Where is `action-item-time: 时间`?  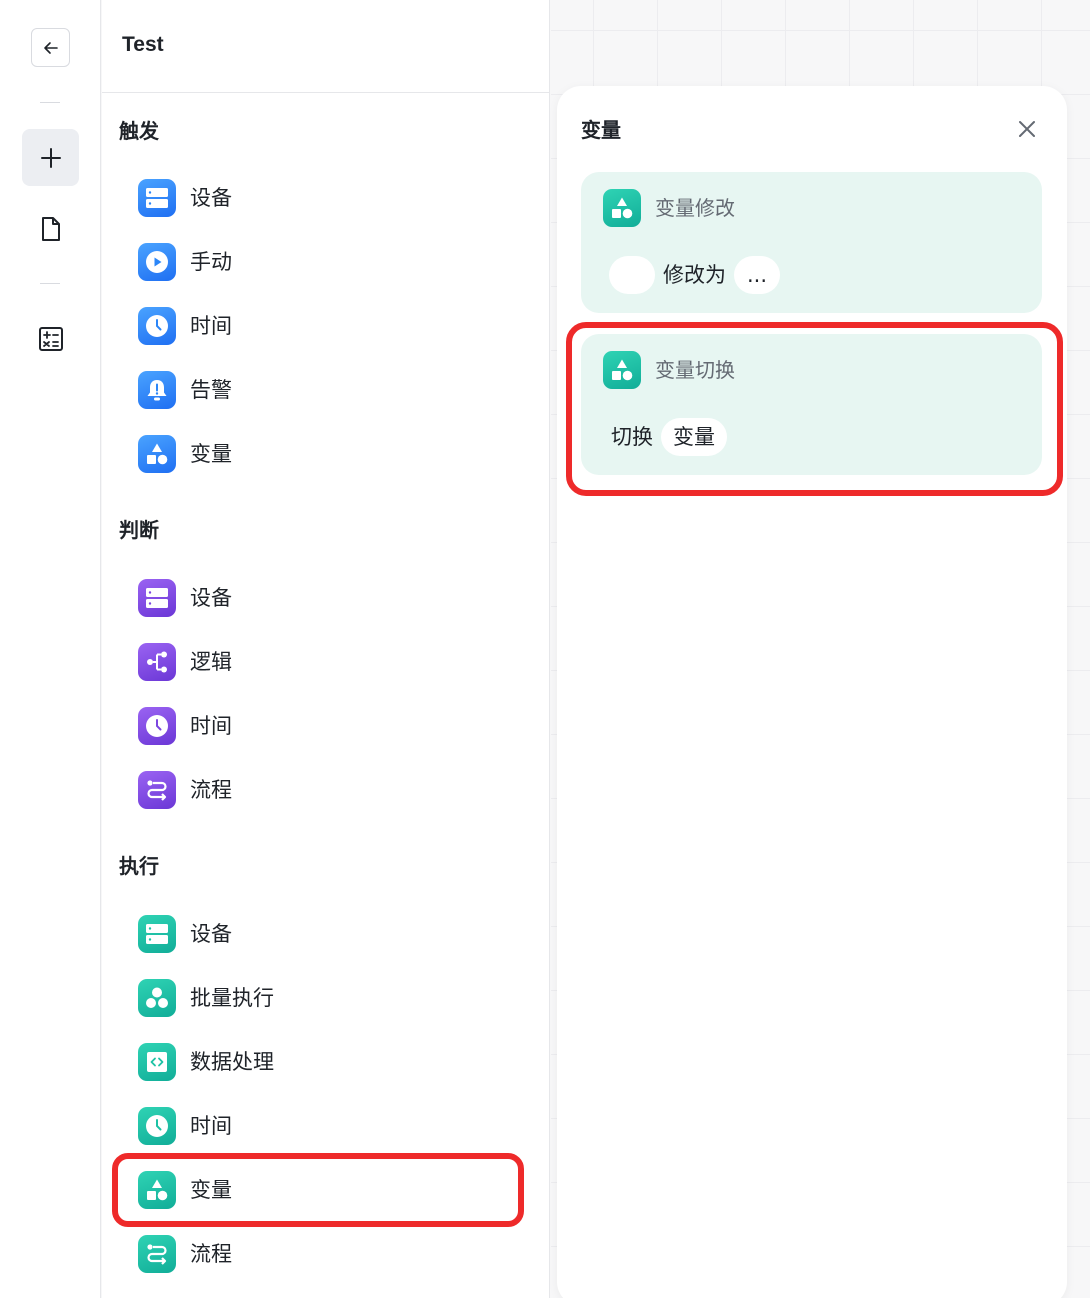
action-item-time: 时间 is located at coordinates (328, 1126).